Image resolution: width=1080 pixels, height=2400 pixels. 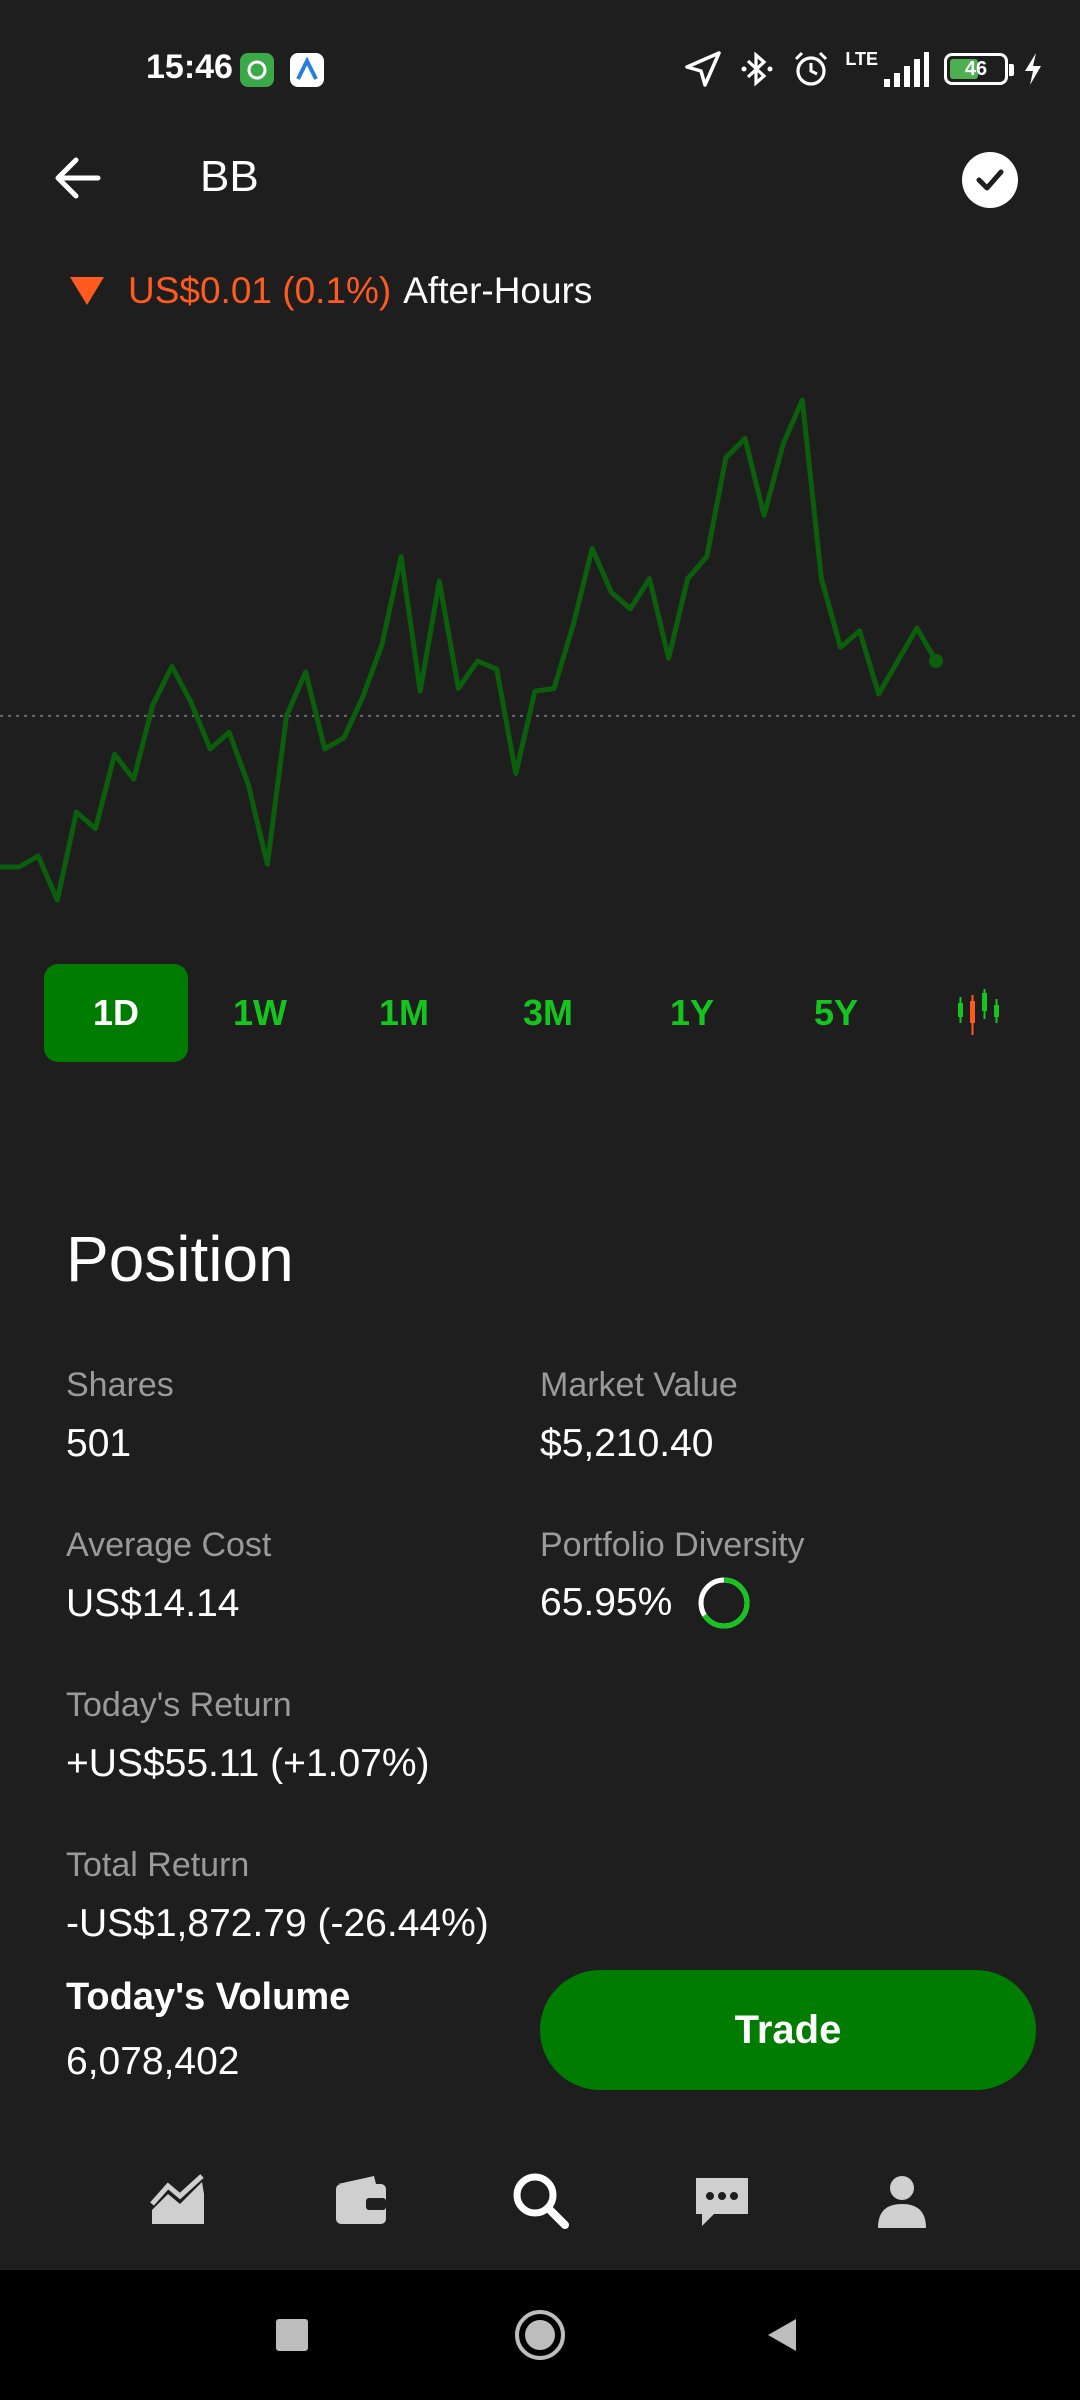 I want to click on average-cost-value: US$14.14, so click(x=153, y=1603).